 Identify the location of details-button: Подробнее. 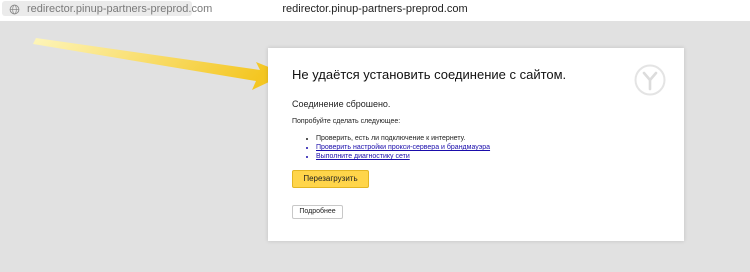
(317, 212).